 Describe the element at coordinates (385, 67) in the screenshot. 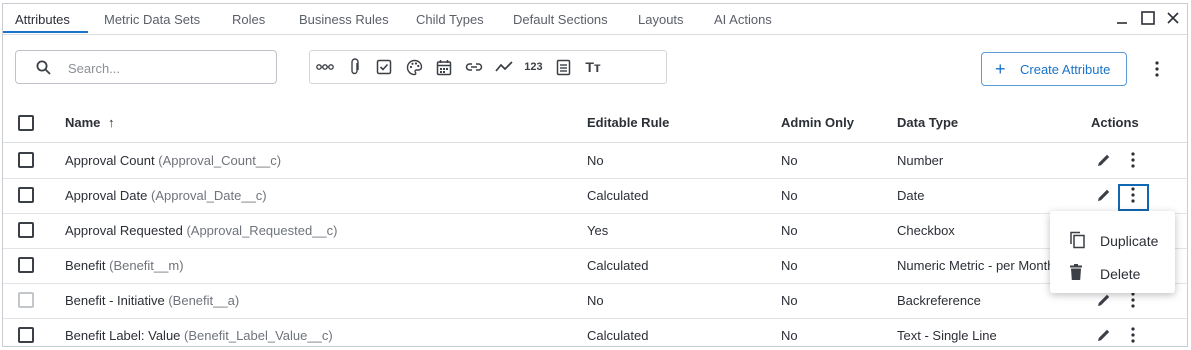

I see `checkbox-icon` at that location.